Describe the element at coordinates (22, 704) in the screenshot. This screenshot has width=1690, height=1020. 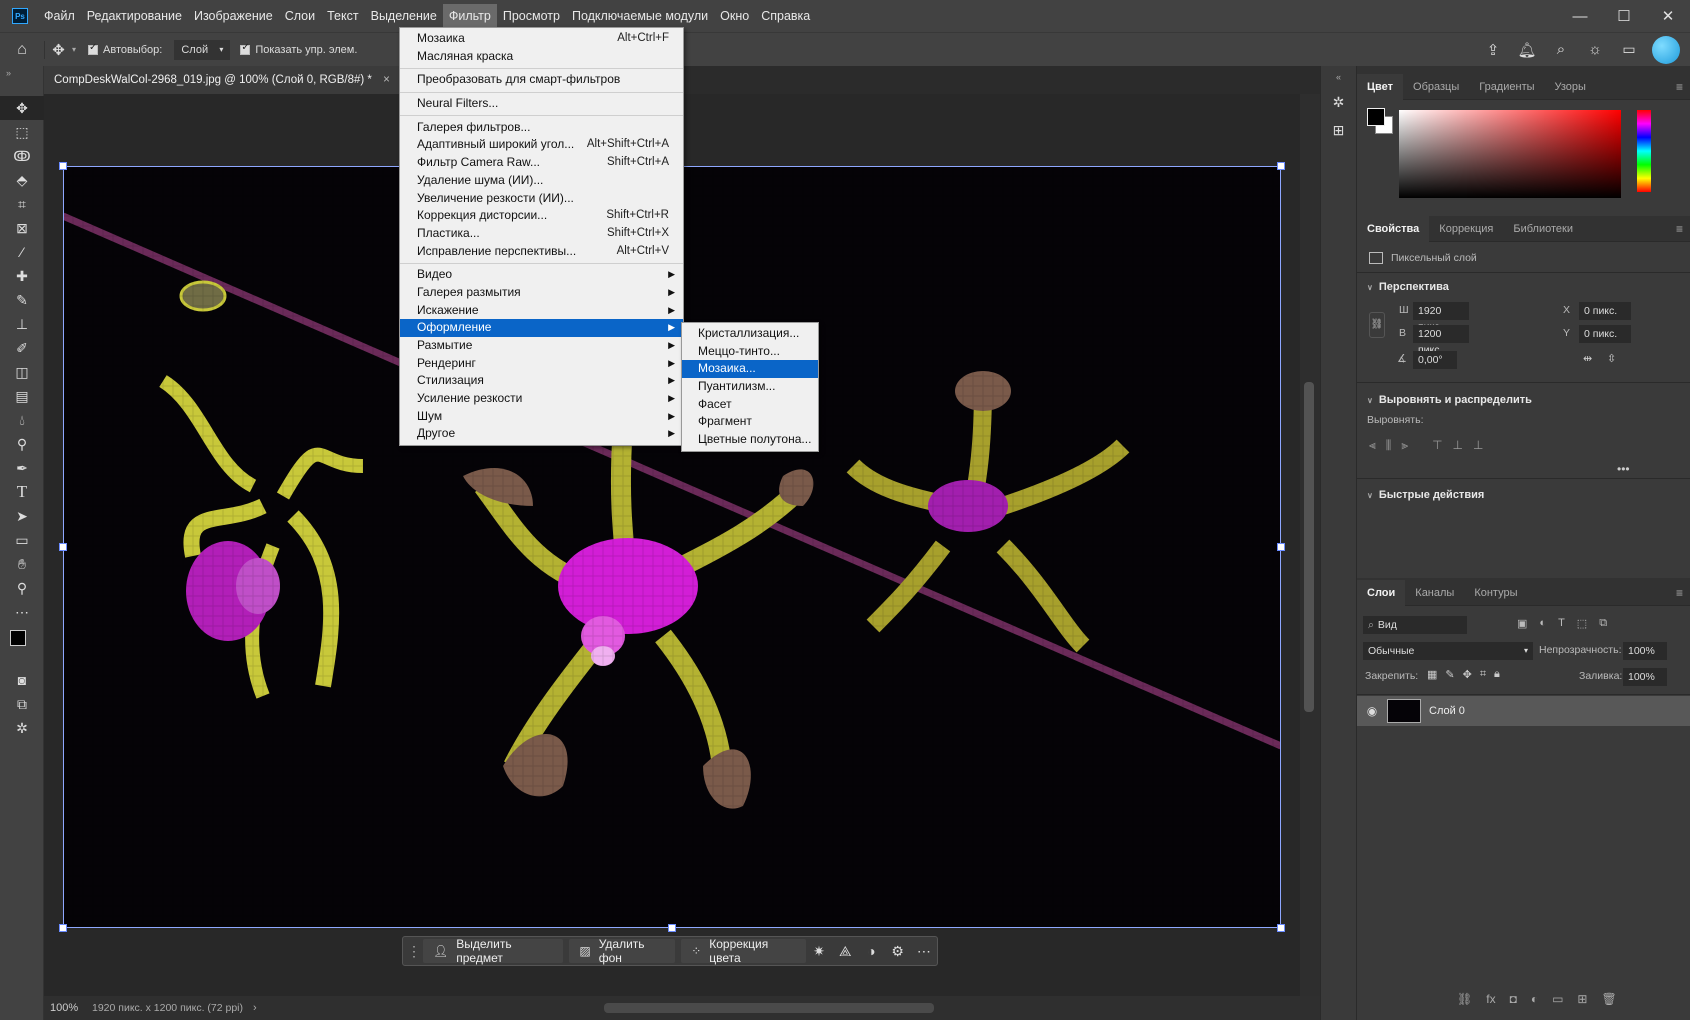
I see `screen-mode-icon: ⧉` at that location.